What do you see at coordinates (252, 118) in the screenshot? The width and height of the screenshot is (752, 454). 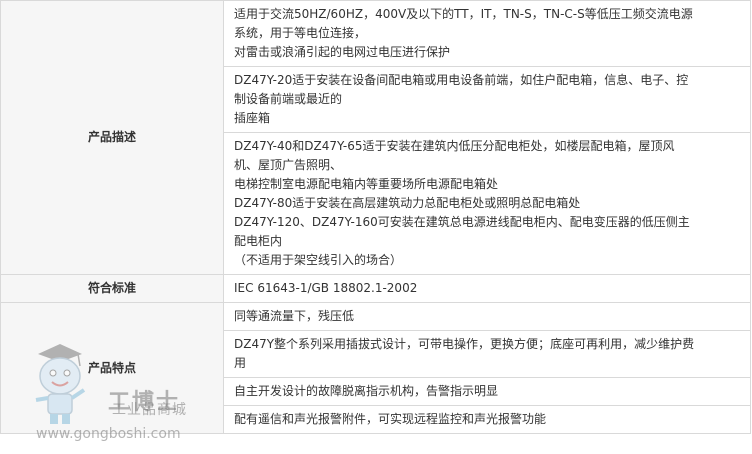 I see `text-line: 插座箱` at bounding box center [252, 118].